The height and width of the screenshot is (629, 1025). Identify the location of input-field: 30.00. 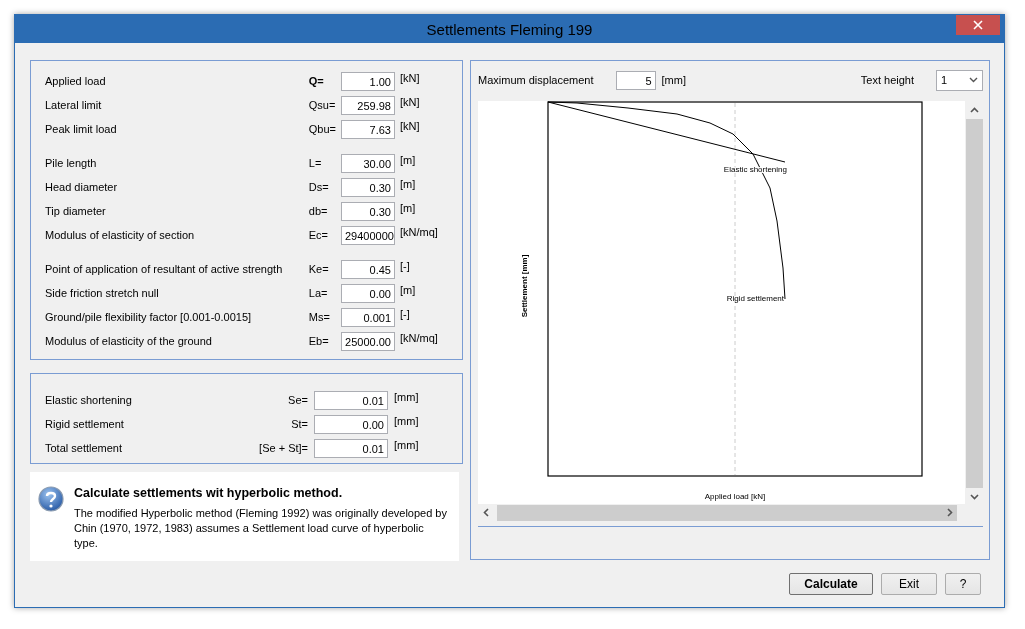
(368, 163).